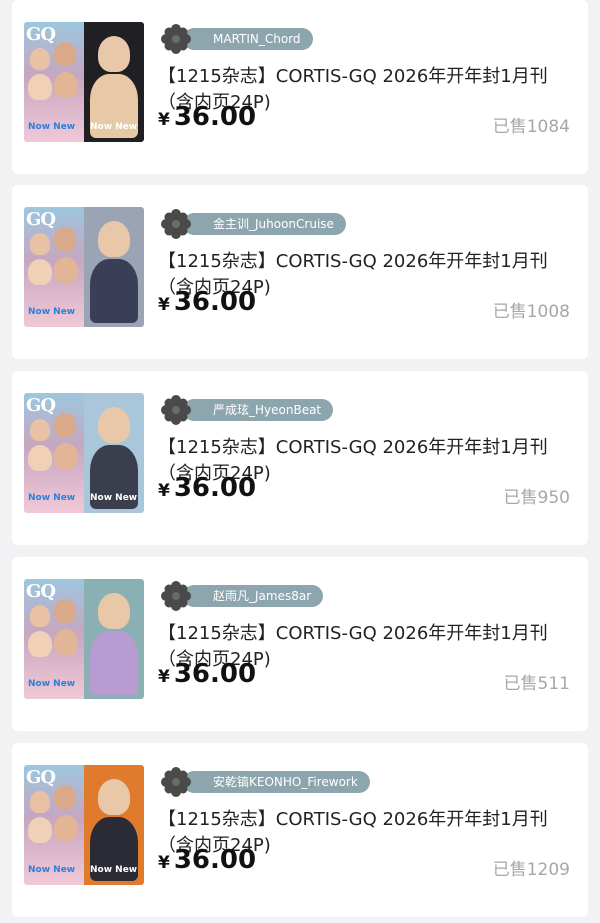 This screenshot has height=923, width=600. Describe the element at coordinates (258, 410) in the screenshot. I see `seller-name: 严成玹_HyeonBeat` at that location.